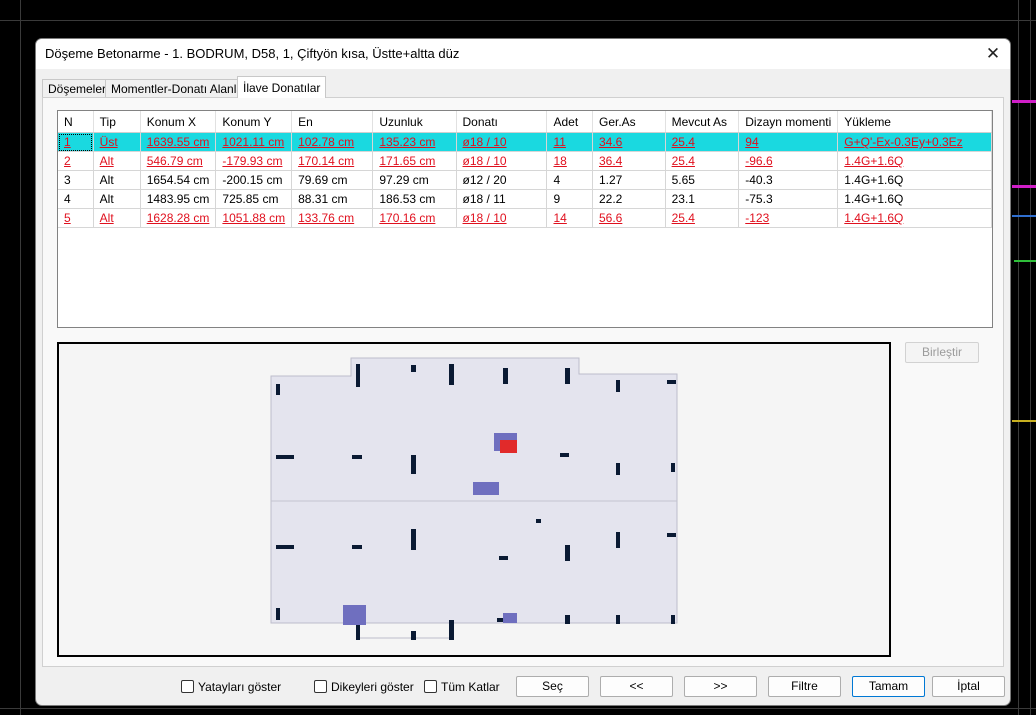 The image size is (1036, 715). Describe the element at coordinates (231, 688) in the screenshot. I see `yataylari-goster-checkbox: Yatayları göster` at that location.